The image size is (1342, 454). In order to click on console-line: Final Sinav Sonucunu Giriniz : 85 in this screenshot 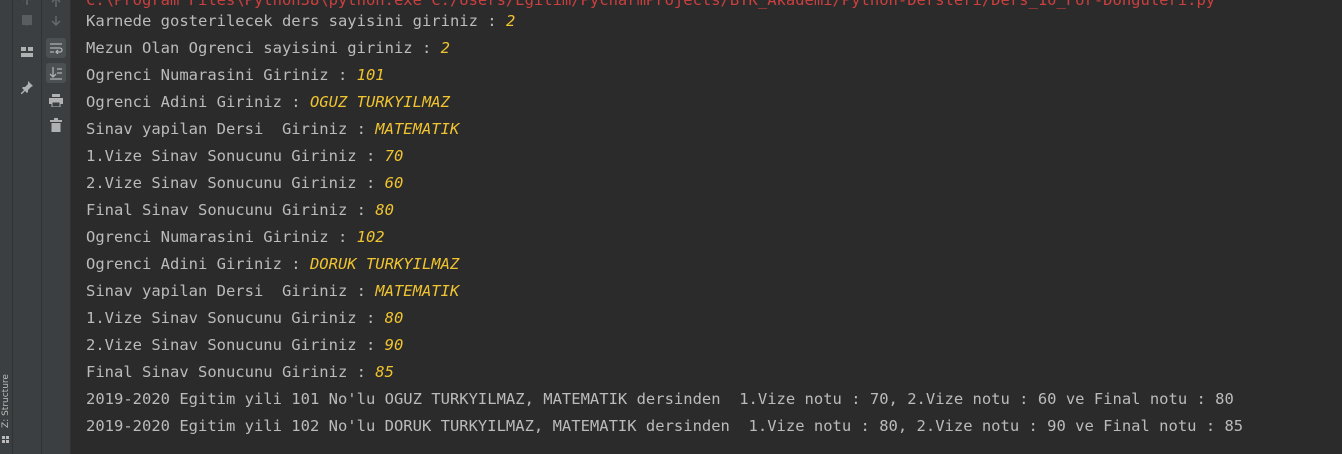, I will do `click(240, 372)`.